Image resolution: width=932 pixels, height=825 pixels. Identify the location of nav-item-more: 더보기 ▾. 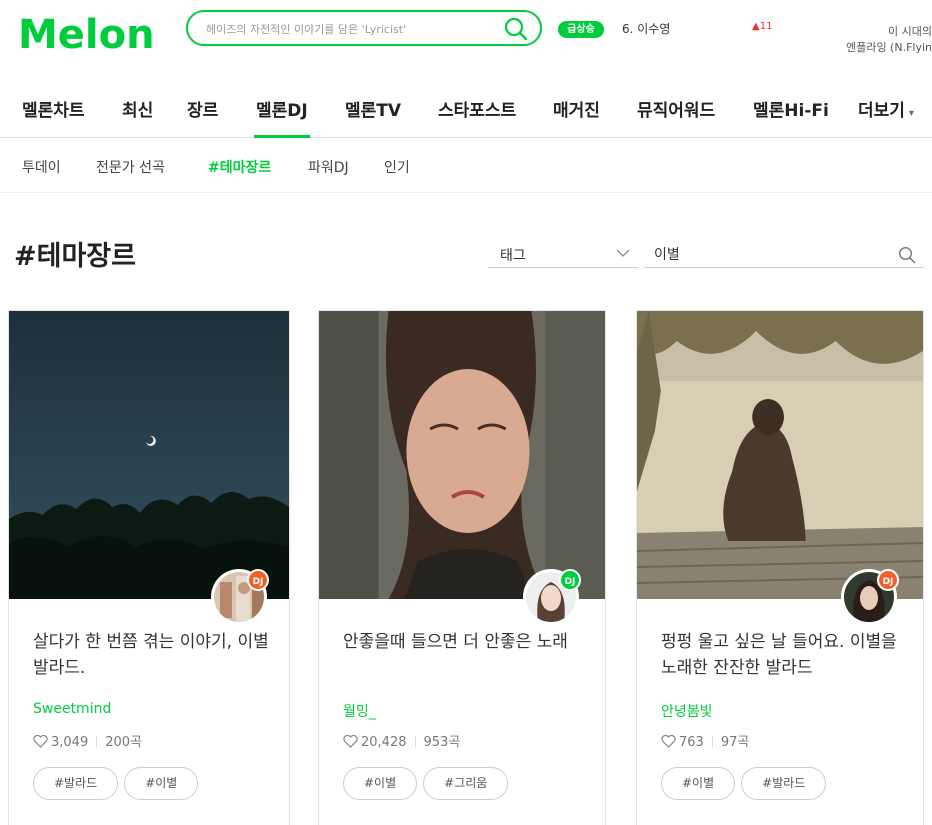
(886, 108).